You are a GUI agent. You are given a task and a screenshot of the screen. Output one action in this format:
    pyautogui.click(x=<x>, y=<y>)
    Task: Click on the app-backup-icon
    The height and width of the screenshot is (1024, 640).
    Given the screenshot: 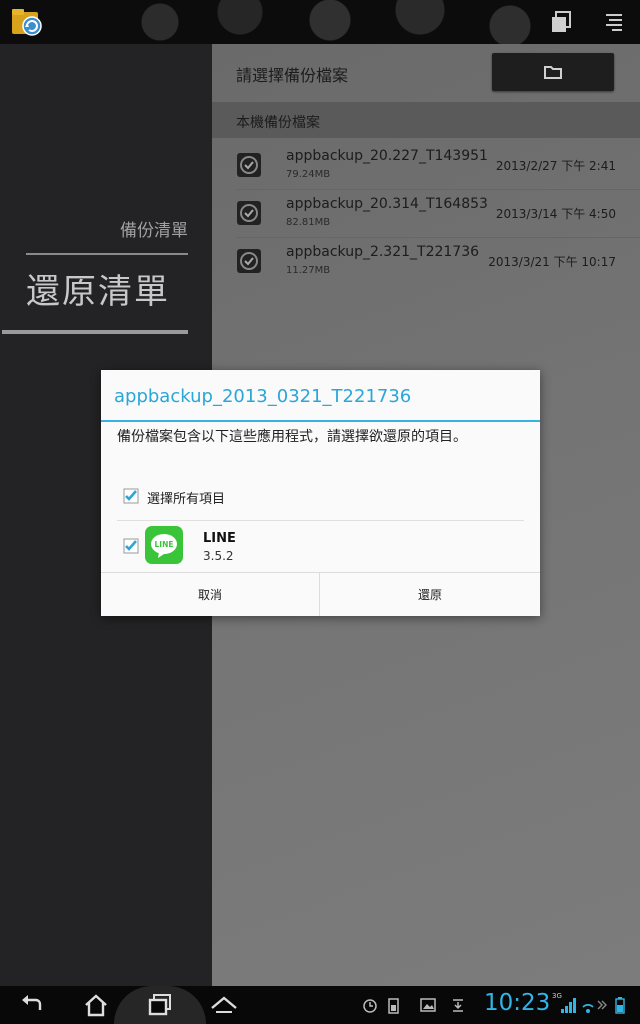 What is the action you would take?
    pyautogui.click(x=27, y=22)
    